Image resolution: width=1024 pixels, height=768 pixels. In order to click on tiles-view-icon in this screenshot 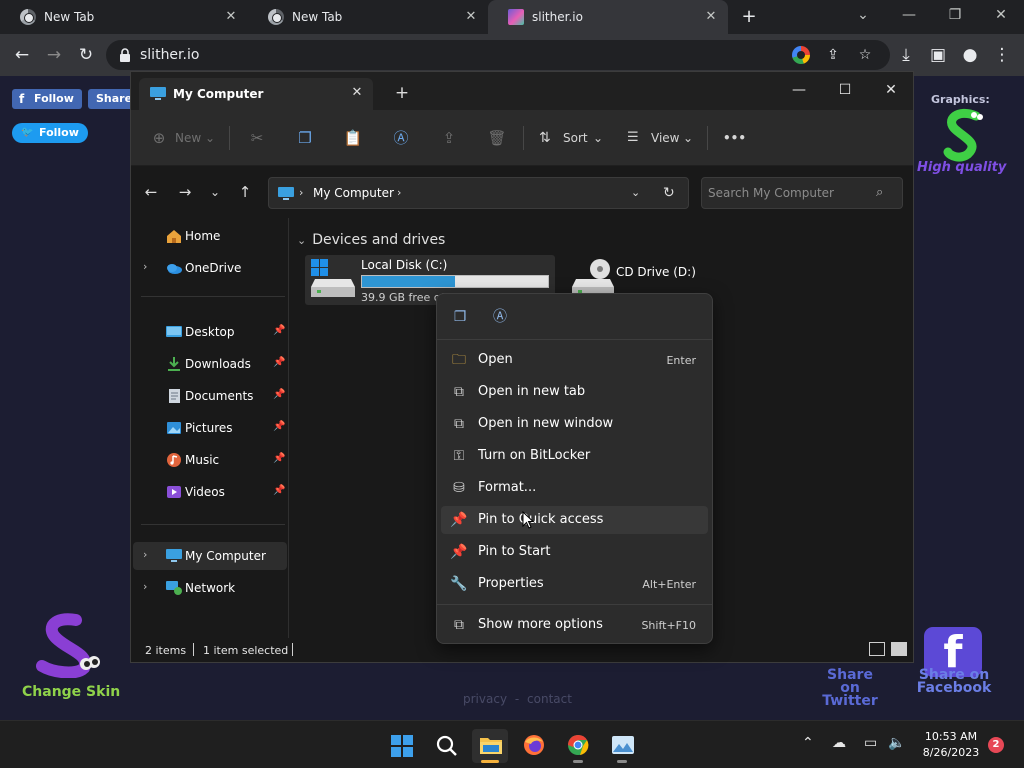, I will do `click(899, 649)`.